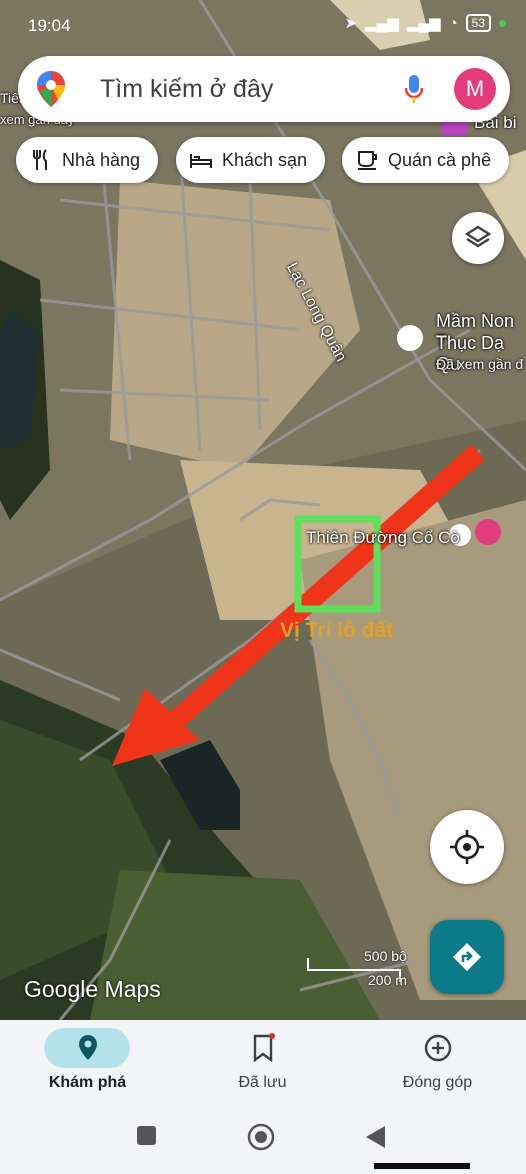 The width and height of the screenshot is (526, 1174). I want to click on bottom-navigation: Khám phá Đã lưu Đóng góp, so click(263, 1063).